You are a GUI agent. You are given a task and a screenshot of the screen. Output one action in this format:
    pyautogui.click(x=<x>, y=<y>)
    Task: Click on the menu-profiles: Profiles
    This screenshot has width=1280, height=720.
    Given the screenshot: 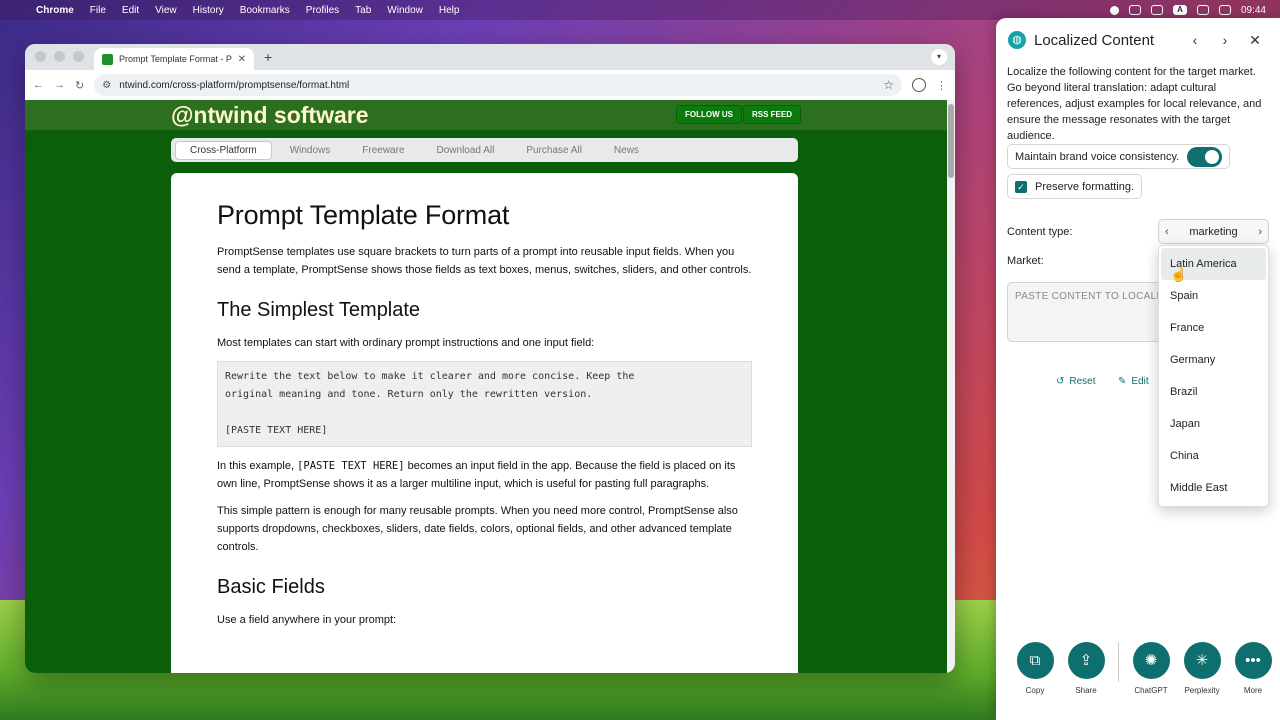 What is the action you would take?
    pyautogui.click(x=322, y=10)
    